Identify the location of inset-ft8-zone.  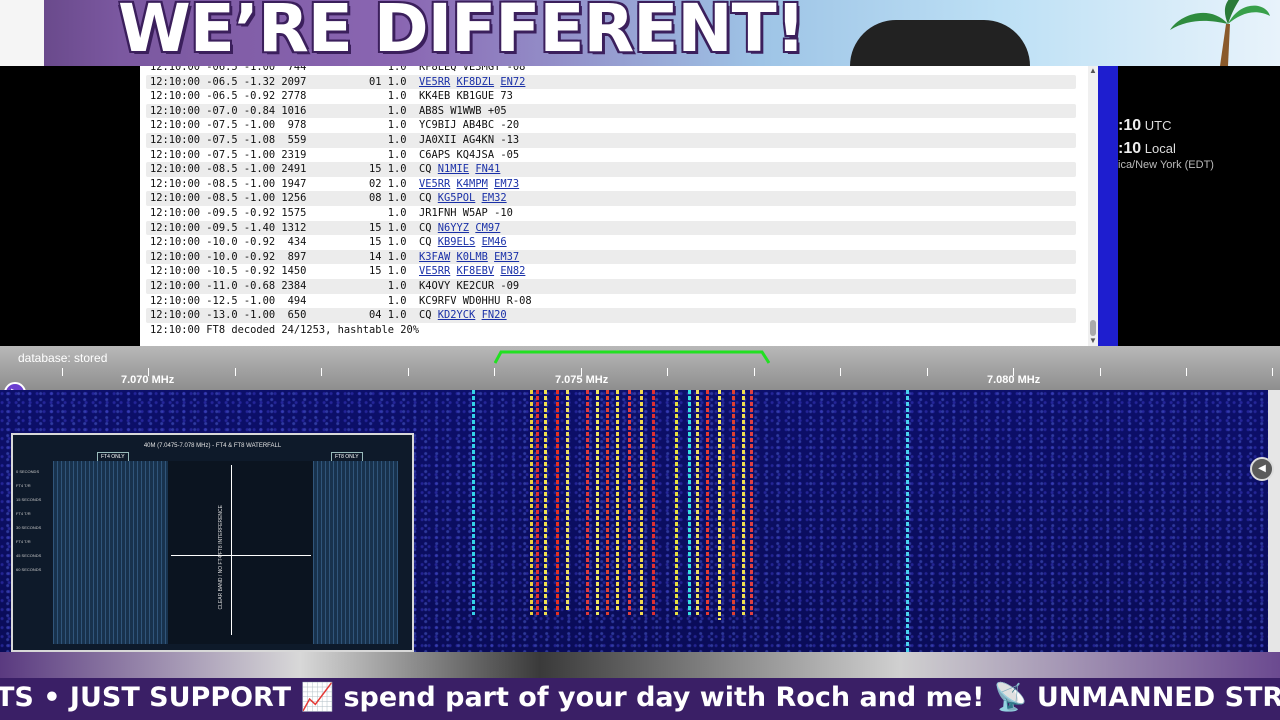
(355, 552).